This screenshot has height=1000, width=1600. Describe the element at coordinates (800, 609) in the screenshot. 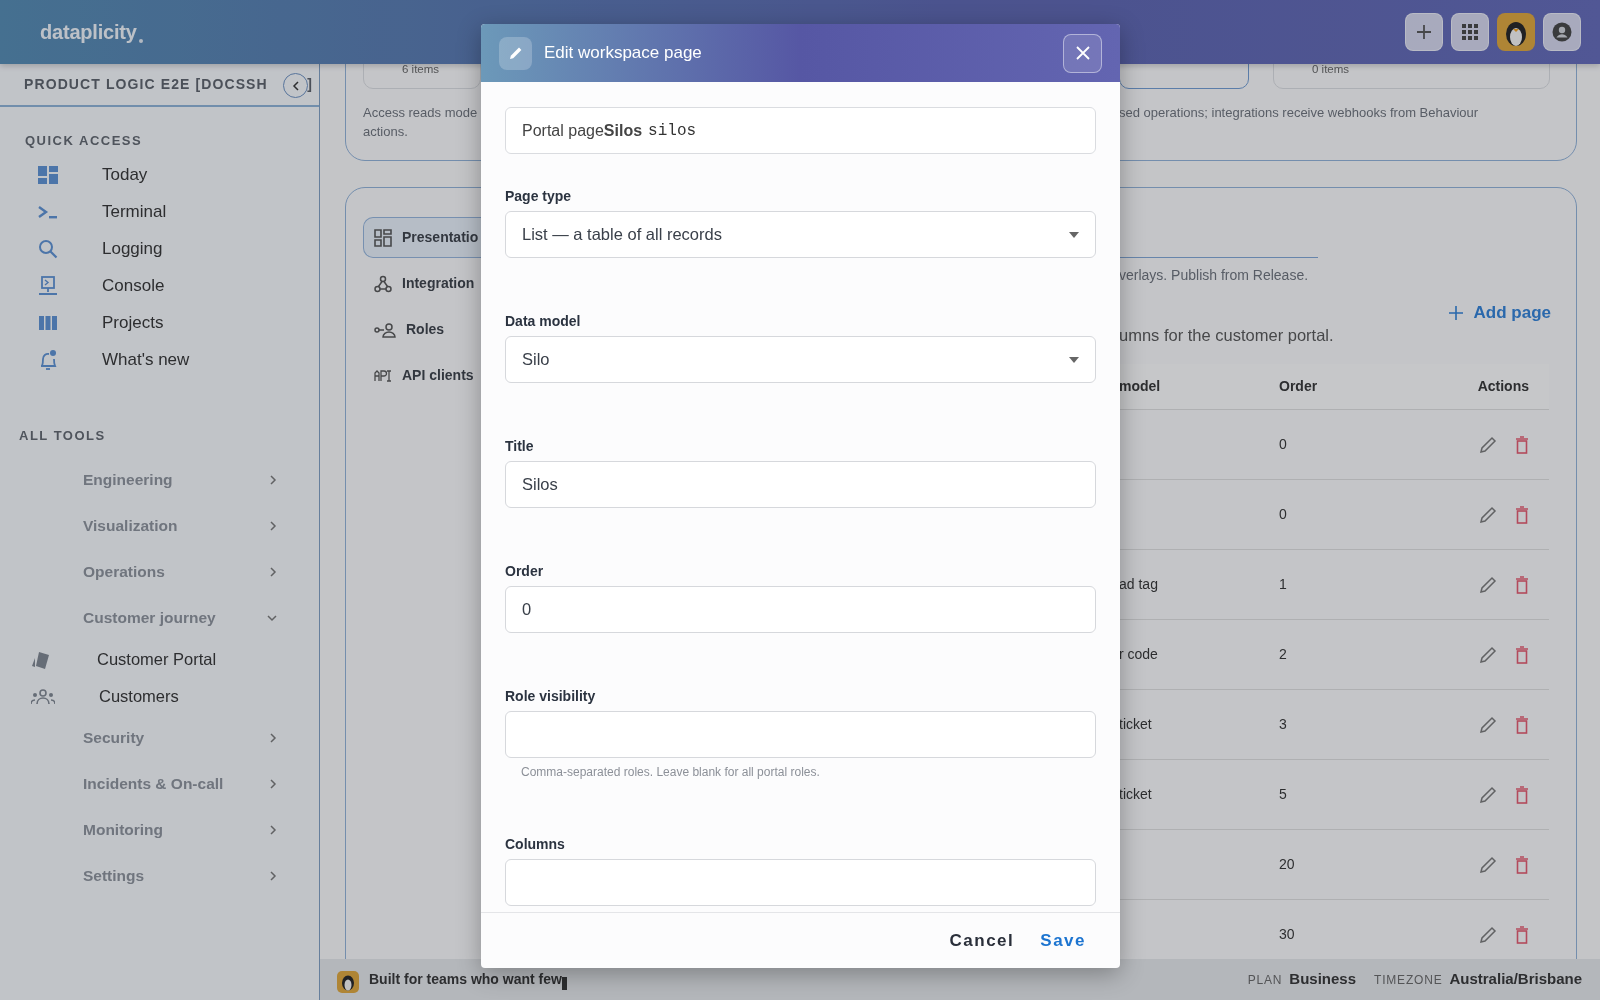

I see `input-field: 0` at that location.